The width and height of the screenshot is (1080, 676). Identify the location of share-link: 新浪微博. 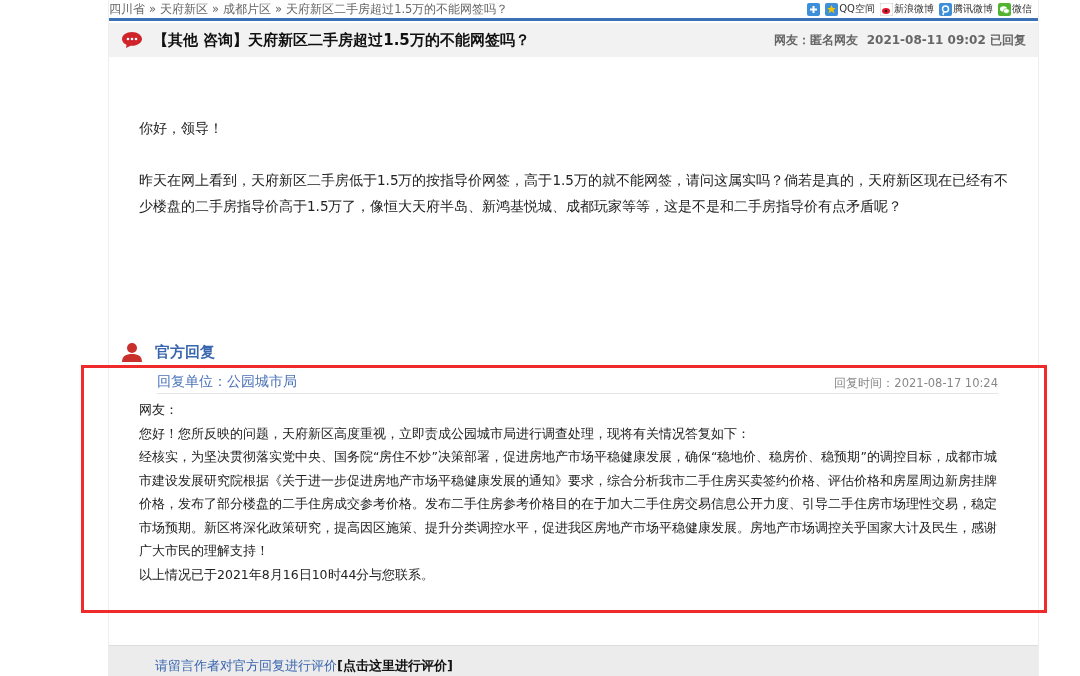
(907, 9).